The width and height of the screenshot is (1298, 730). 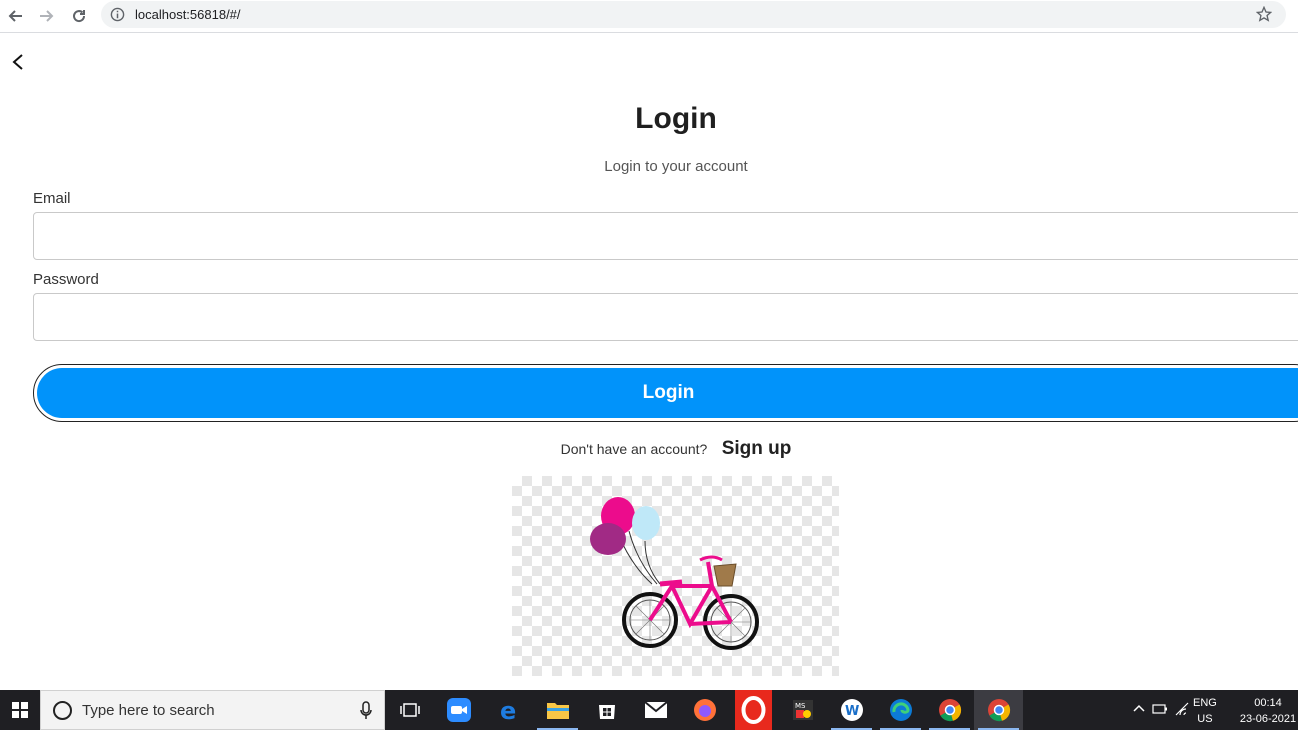 I want to click on language-line2: US, so click(x=1205, y=719).